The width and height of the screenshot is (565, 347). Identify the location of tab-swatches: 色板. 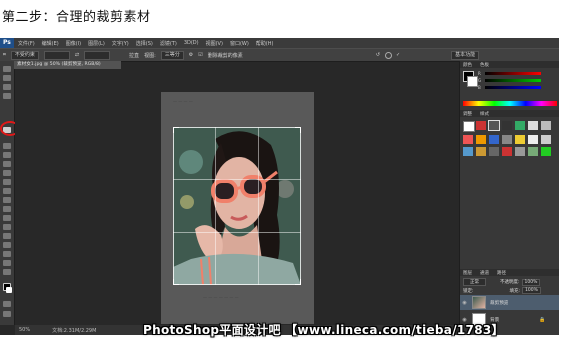
(484, 65).